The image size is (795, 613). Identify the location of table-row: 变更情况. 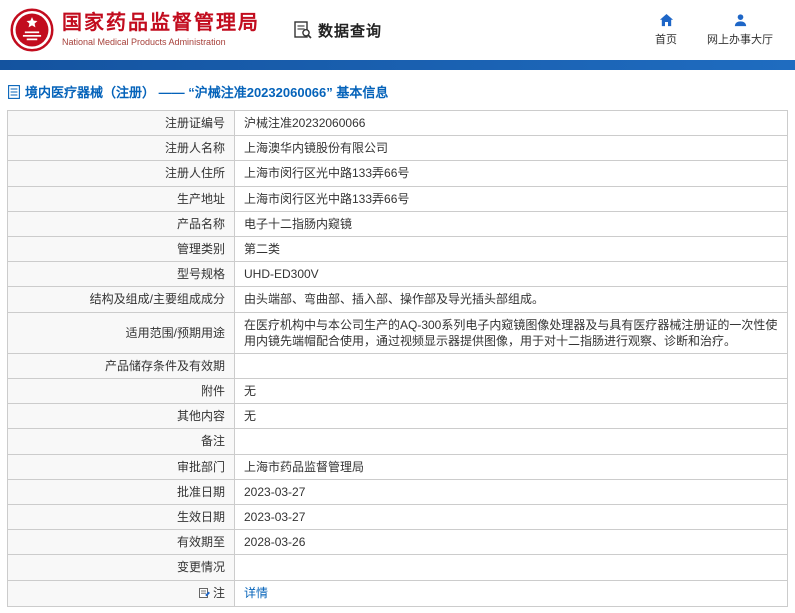
(397, 567).